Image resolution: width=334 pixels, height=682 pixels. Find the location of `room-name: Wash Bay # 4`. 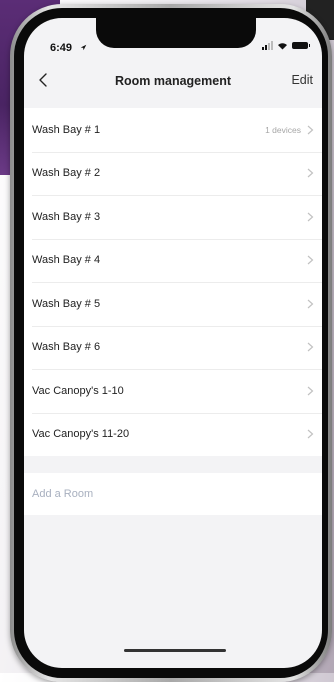

room-name: Wash Bay # 4 is located at coordinates (66, 260).